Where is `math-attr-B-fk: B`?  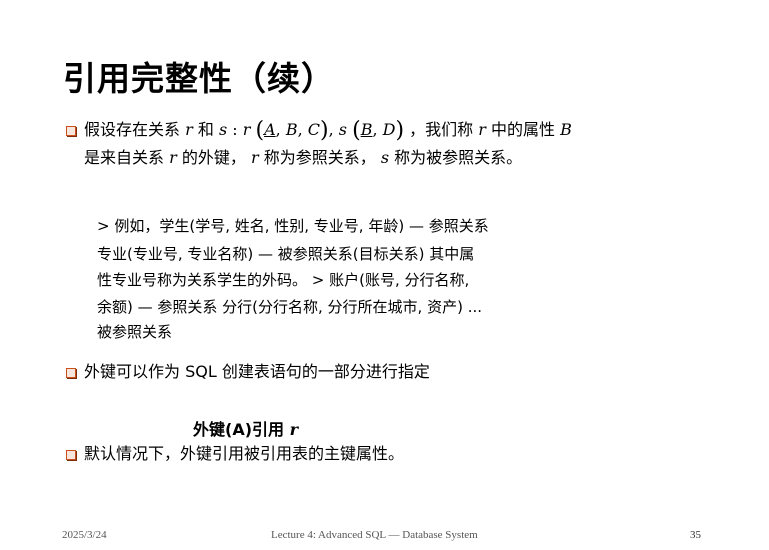 math-attr-B-fk: B is located at coordinates (566, 129).